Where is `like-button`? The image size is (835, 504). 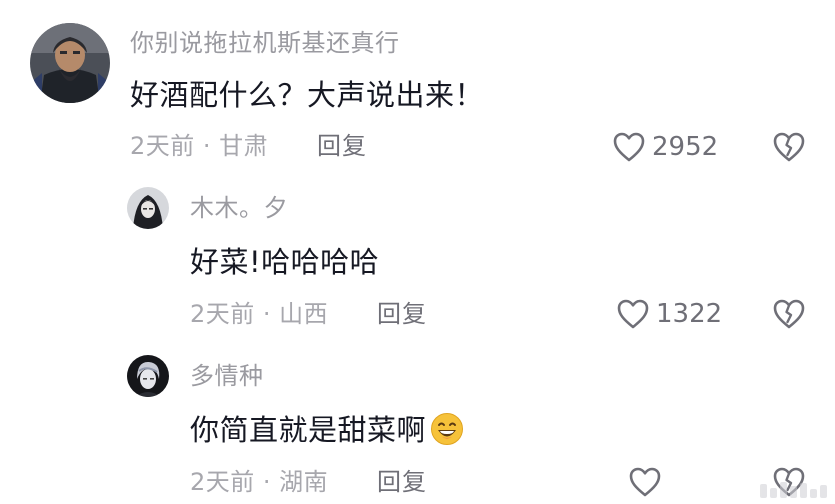
like-button is located at coordinates (648, 482).